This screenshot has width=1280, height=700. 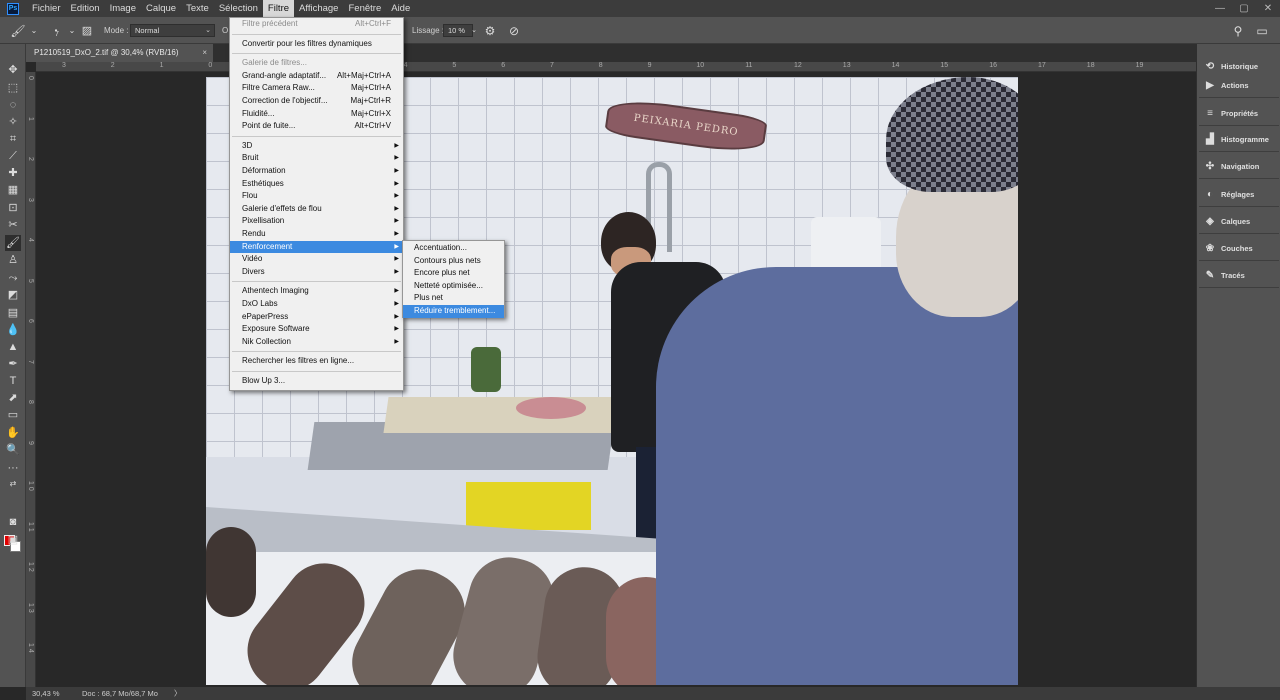 I want to click on status-menu-arrow-icon: 〉, so click(x=178, y=693).